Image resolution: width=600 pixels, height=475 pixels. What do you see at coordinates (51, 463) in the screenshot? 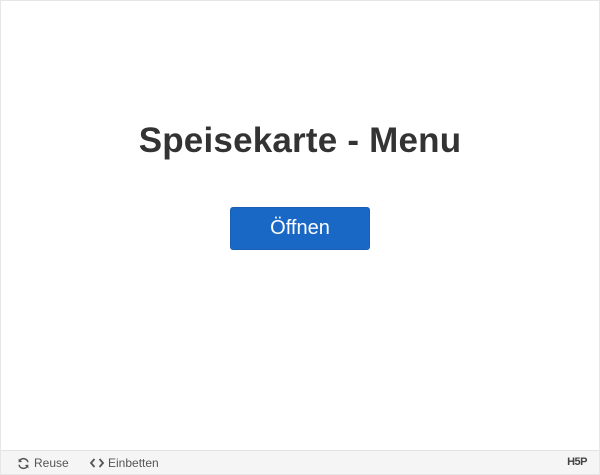
I see `reuse-label: Reuse` at bounding box center [51, 463].